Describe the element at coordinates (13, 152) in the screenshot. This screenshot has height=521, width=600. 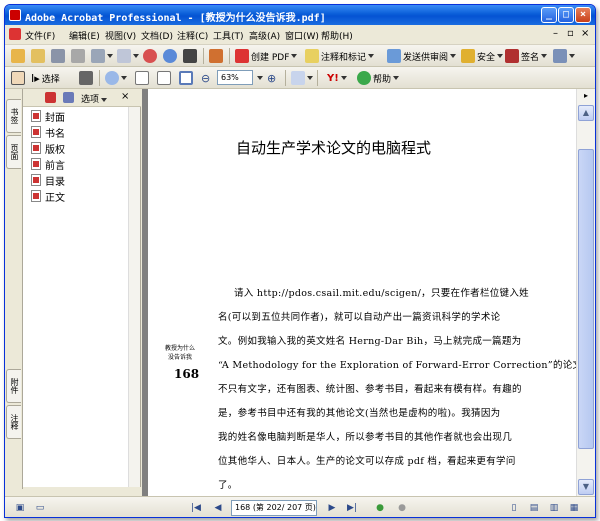
I see `tab-pages: 页面` at that location.